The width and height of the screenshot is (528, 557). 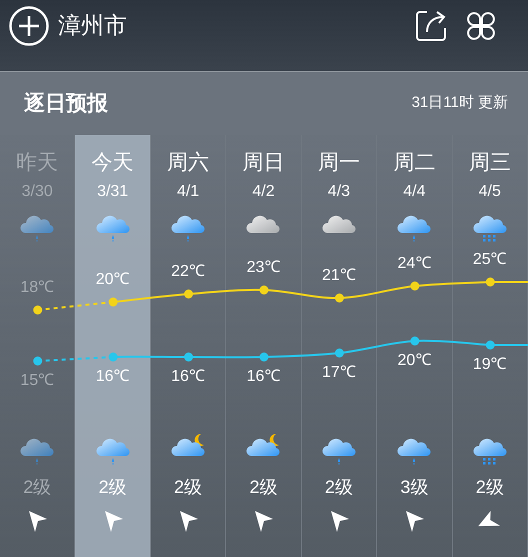 What do you see at coordinates (414, 361) in the screenshot?
I see `low-temperature: 20℃` at bounding box center [414, 361].